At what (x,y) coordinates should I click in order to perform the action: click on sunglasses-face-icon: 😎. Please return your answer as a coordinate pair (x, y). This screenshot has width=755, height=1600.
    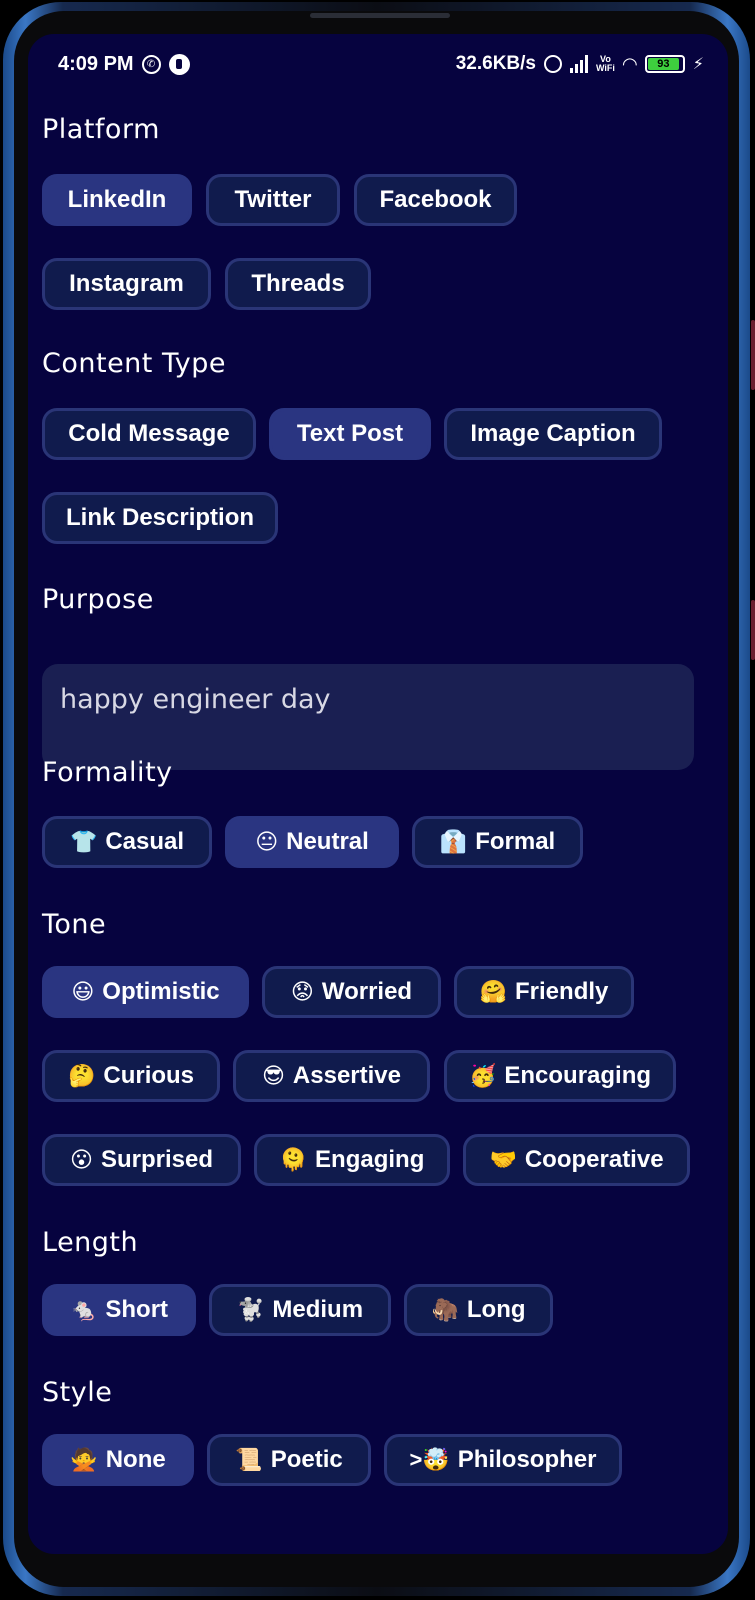
    Looking at the image, I should click on (273, 1075).